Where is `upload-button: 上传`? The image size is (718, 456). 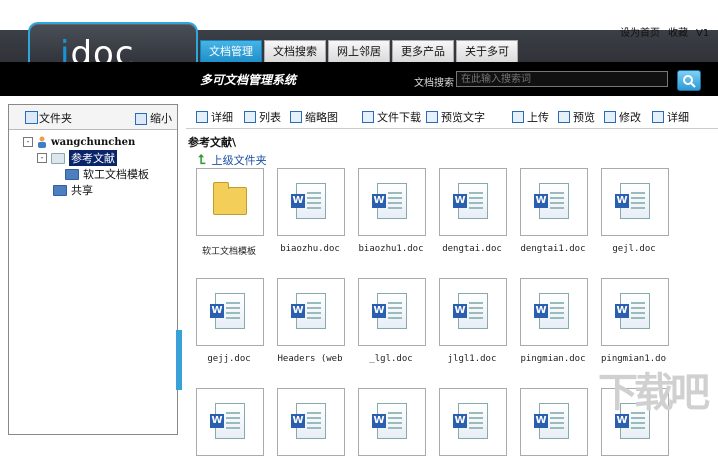 upload-button: 上传 is located at coordinates (530, 117).